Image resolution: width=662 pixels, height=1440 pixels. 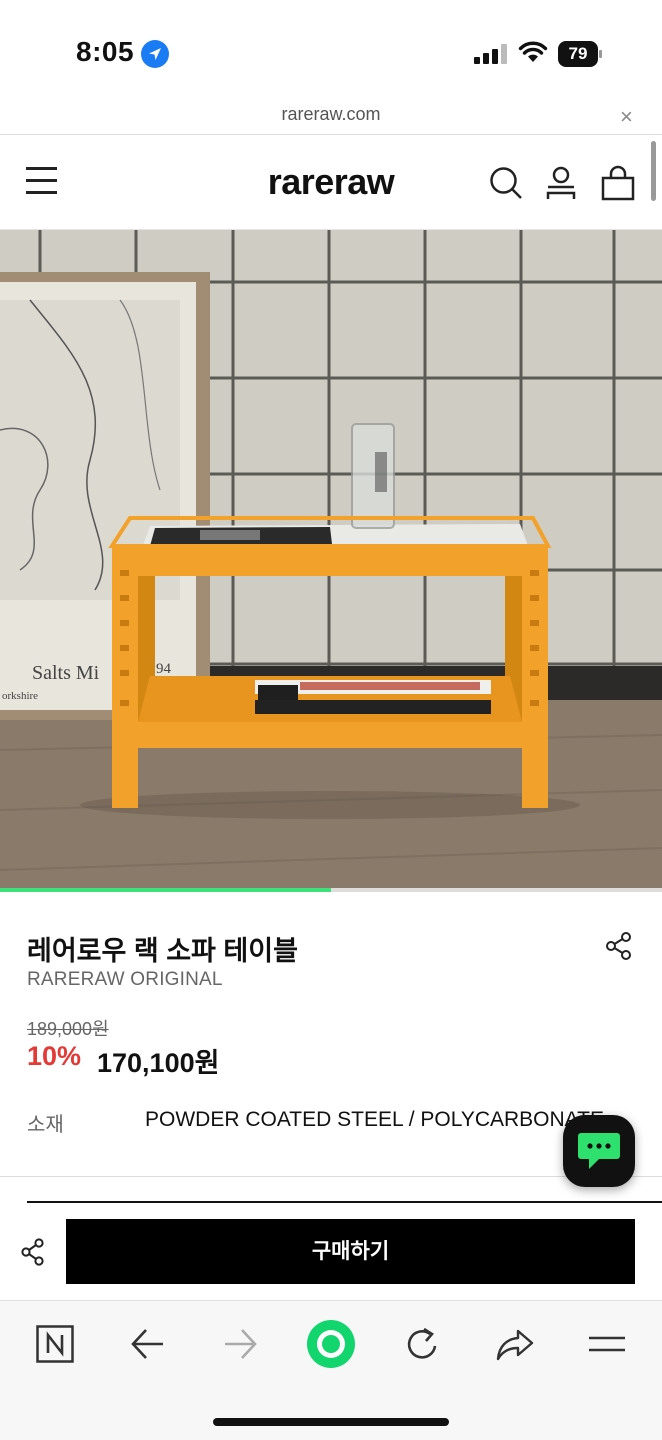 What do you see at coordinates (20, 696) in the screenshot?
I see `poster-sub: orkshire` at bounding box center [20, 696].